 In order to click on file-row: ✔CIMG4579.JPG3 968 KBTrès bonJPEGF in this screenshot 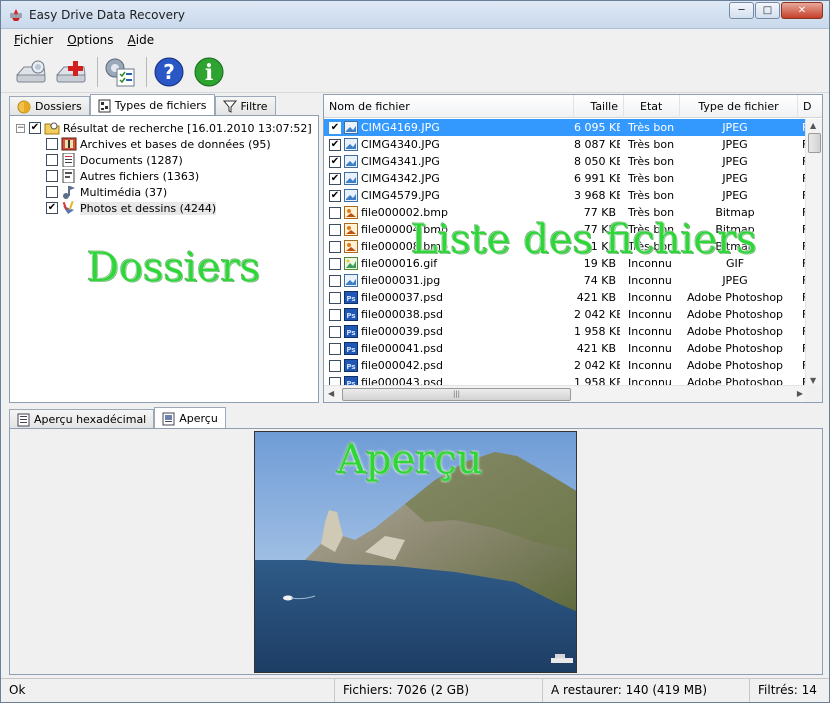, I will do `click(565, 195)`.